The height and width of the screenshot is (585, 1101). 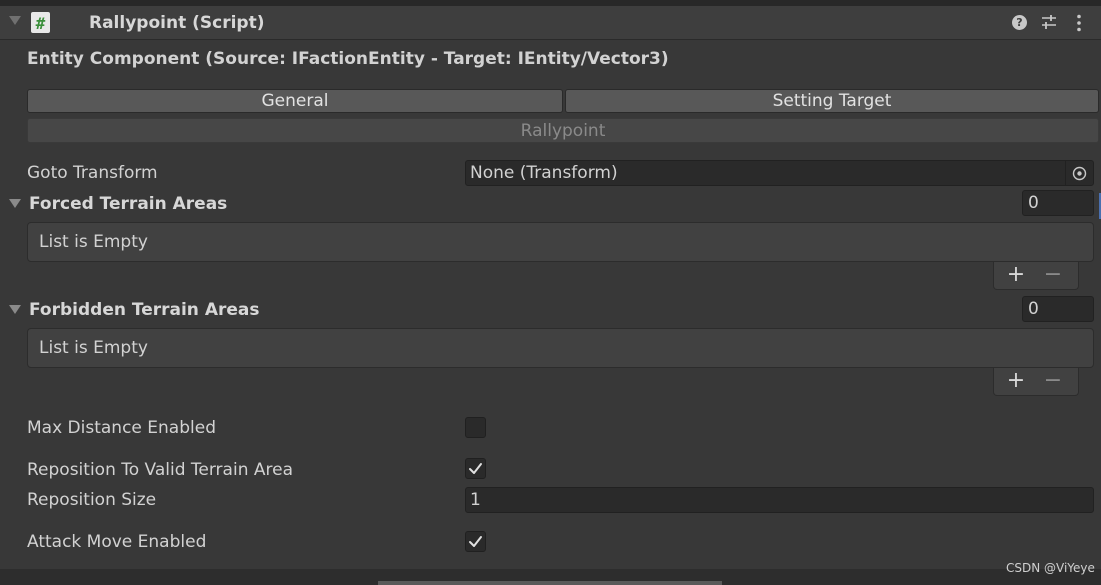 I want to click on object-picker-button, so click(x=1079, y=173).